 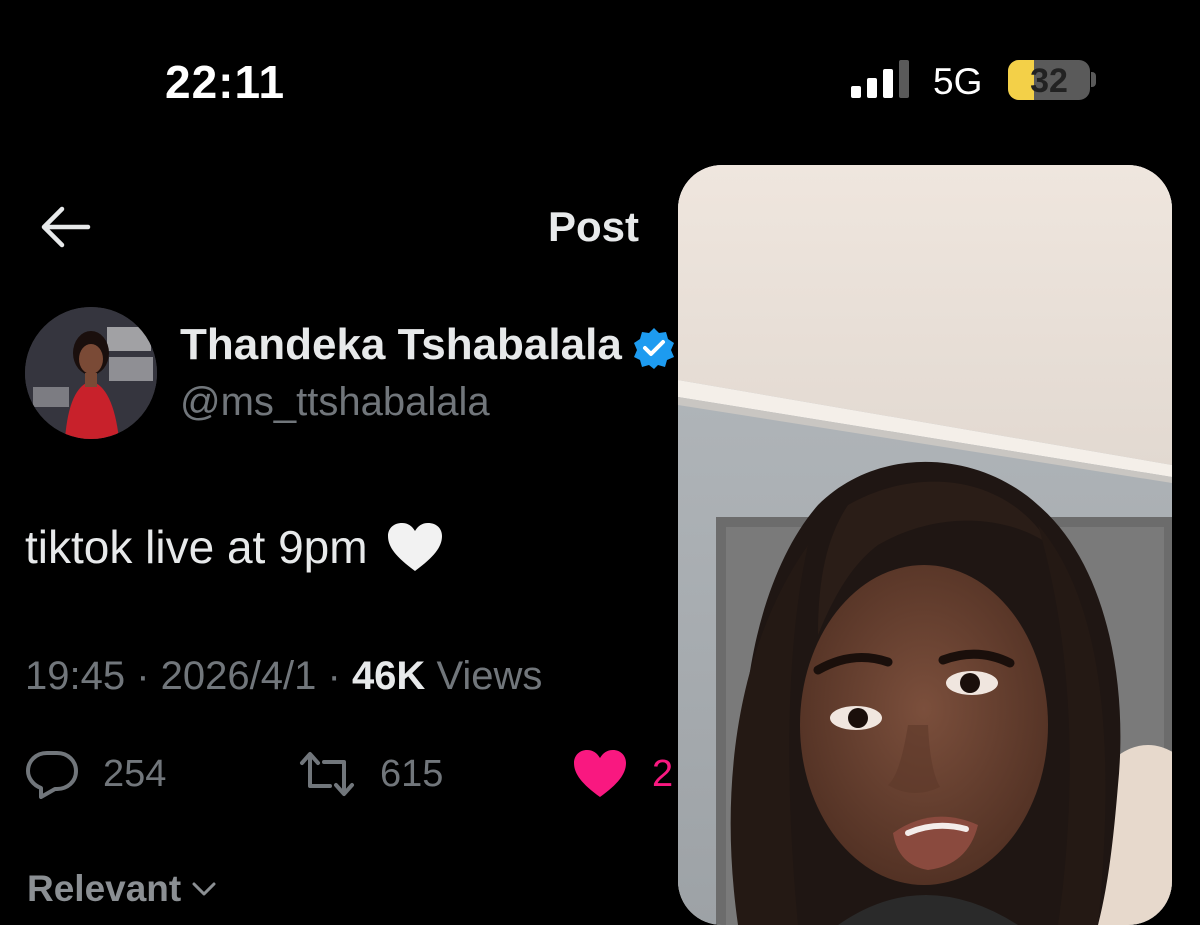 I want to click on sort-label: Relevant, so click(x=104, y=888).